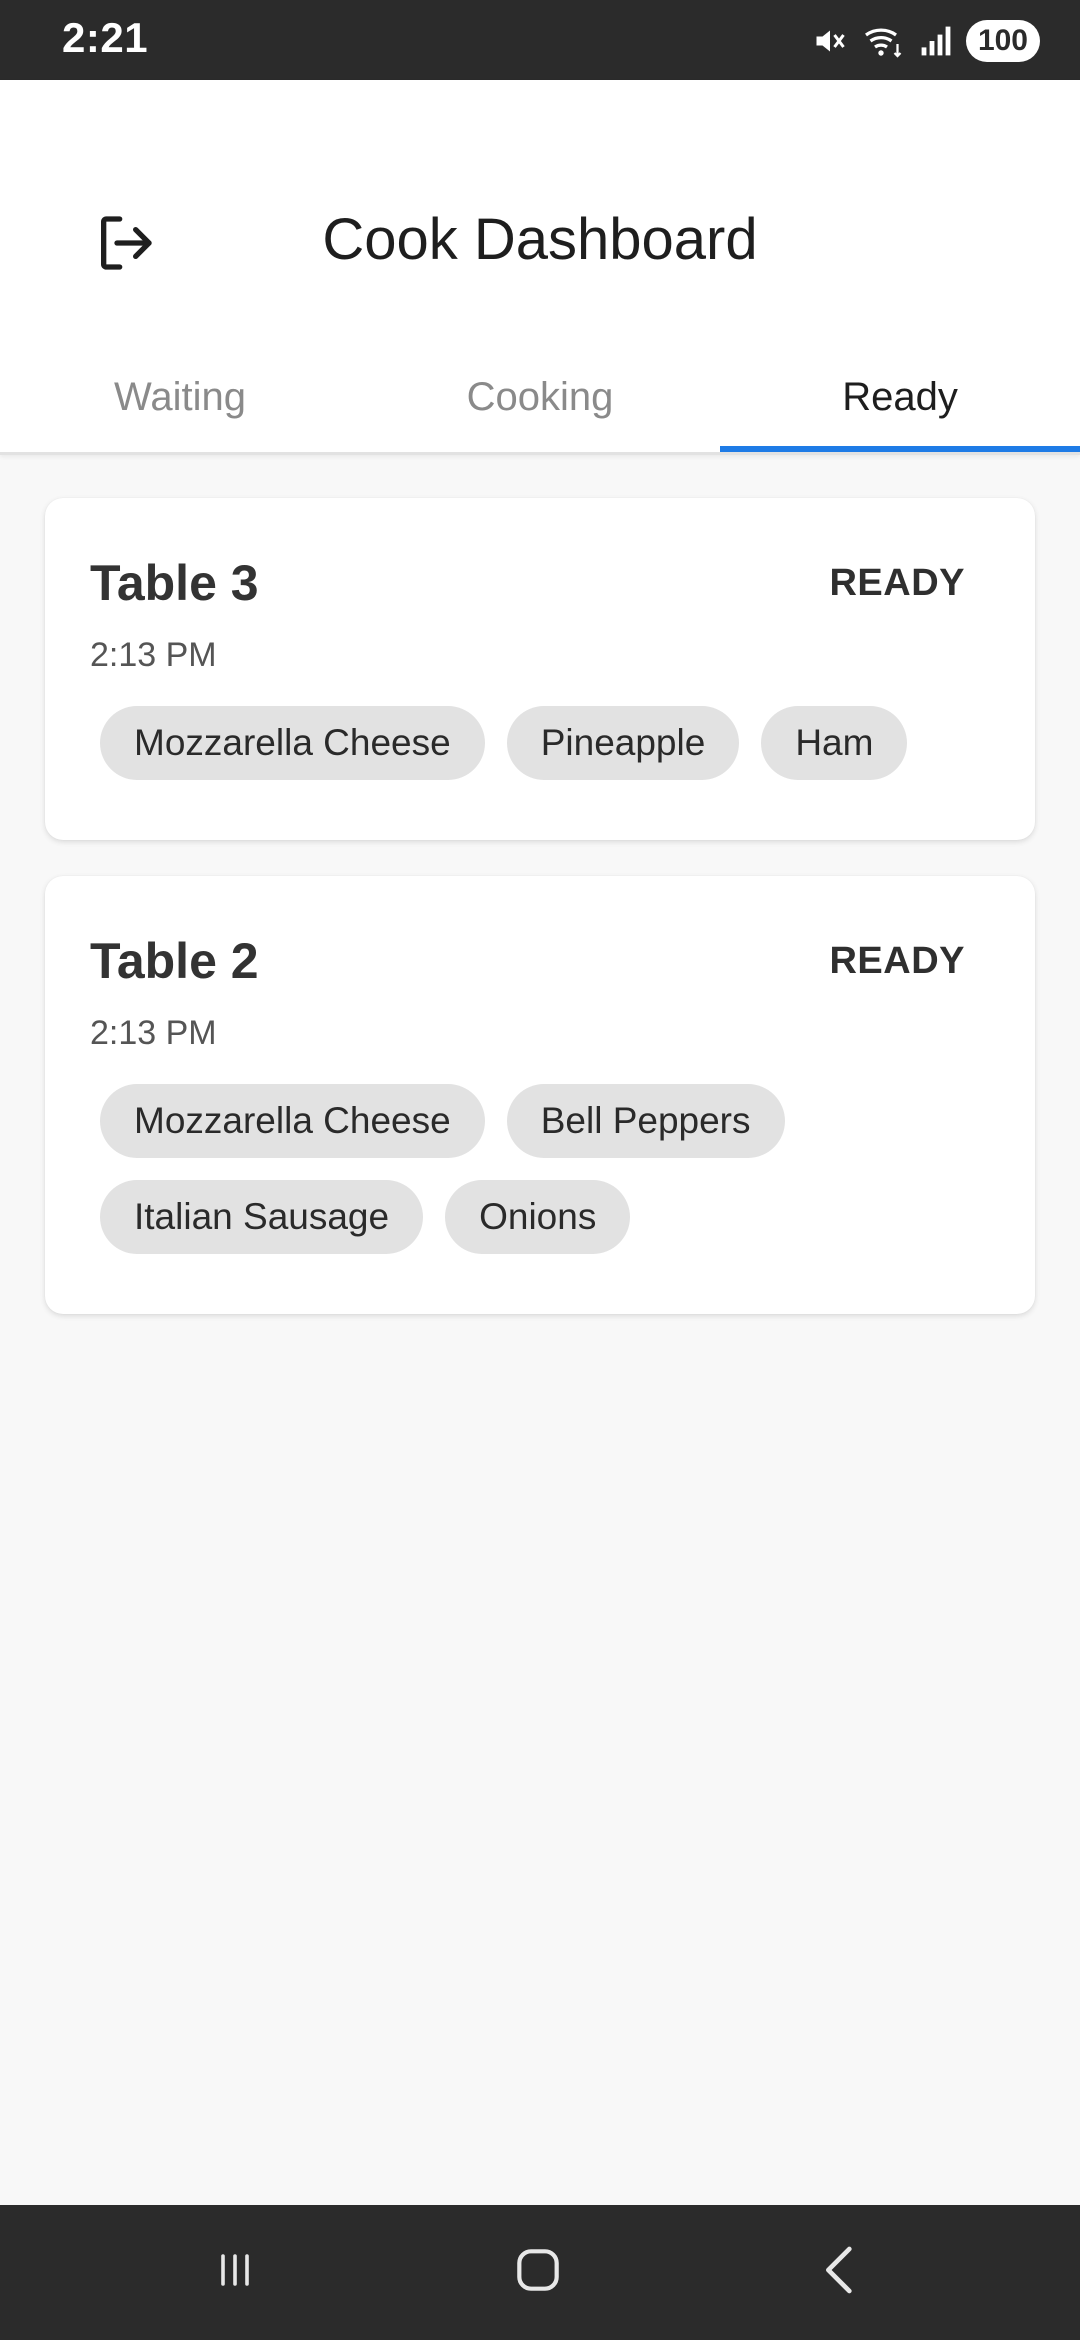 This screenshot has height=2340, width=1080. I want to click on order-card-header: Table 3 READY, so click(540, 583).